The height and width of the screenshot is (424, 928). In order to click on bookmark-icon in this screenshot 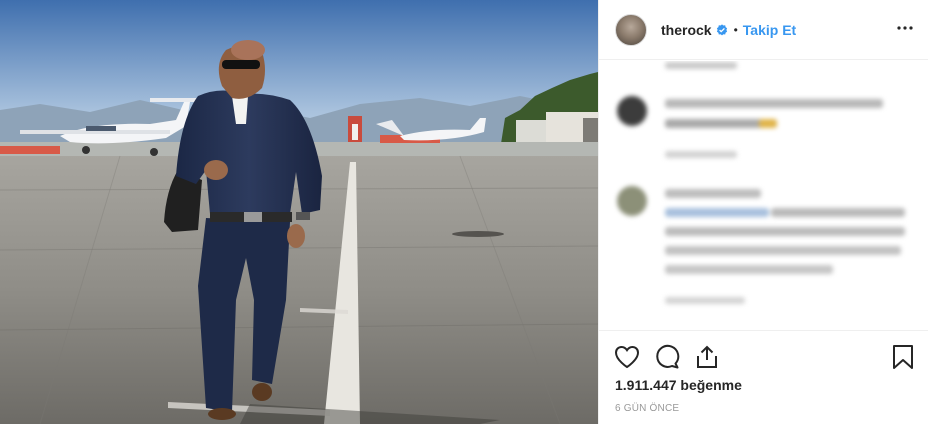, I will do `click(903, 357)`.